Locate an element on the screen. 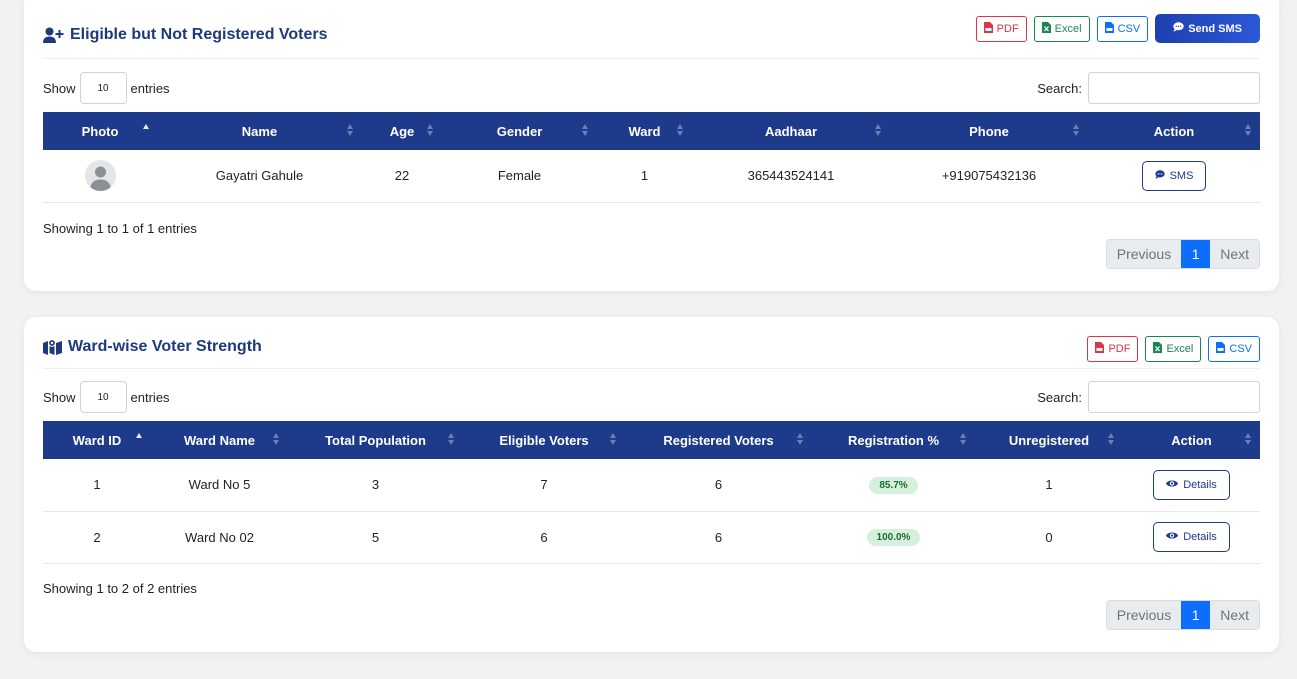  sms-button-label: SMS is located at coordinates (1181, 175).